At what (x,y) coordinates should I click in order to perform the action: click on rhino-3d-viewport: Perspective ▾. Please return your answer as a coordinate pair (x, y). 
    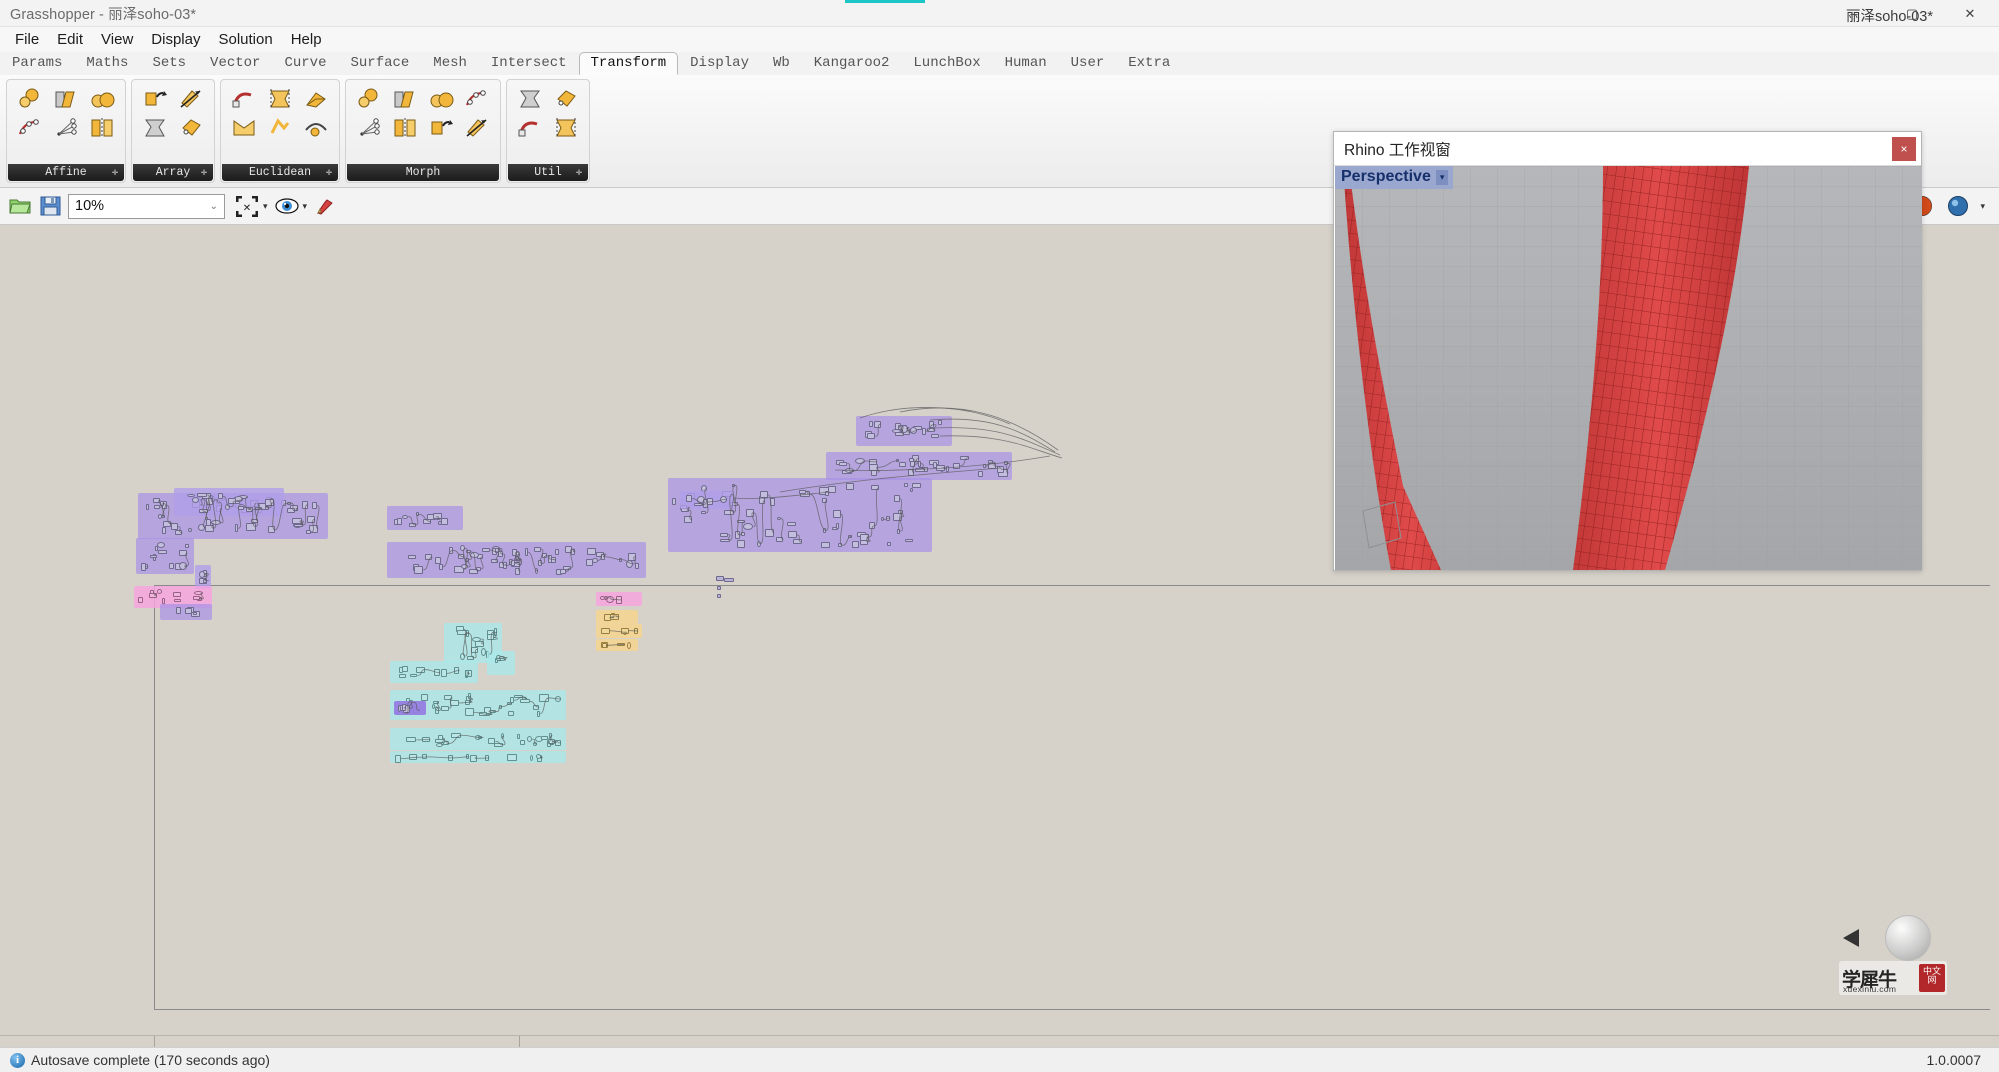
    Looking at the image, I should click on (1628, 368).